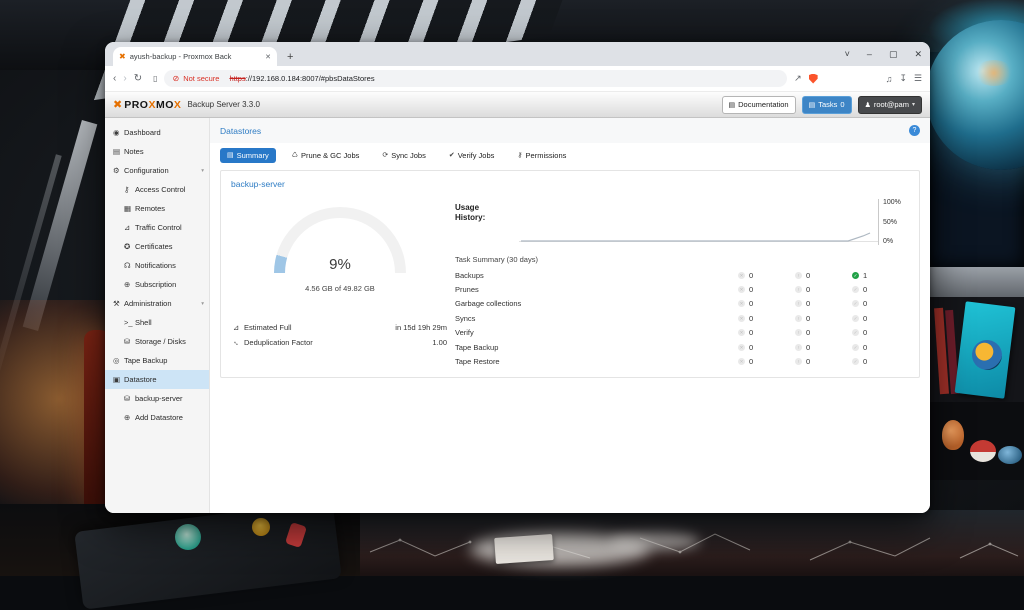  I want to click on certificate-icon: ✪, so click(129, 246).